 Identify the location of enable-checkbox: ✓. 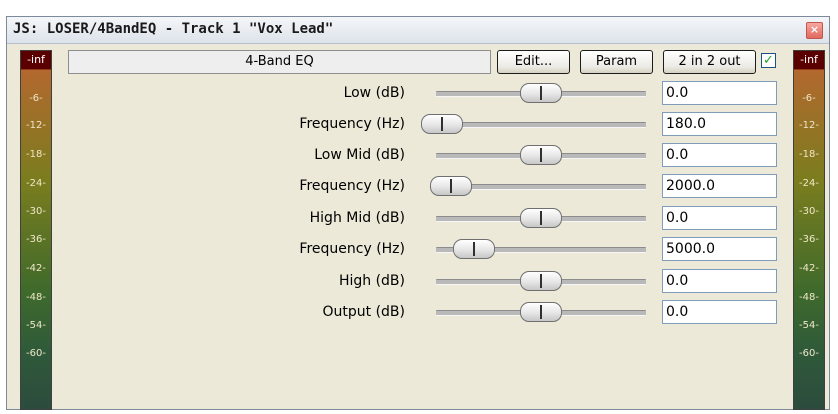
(768, 60).